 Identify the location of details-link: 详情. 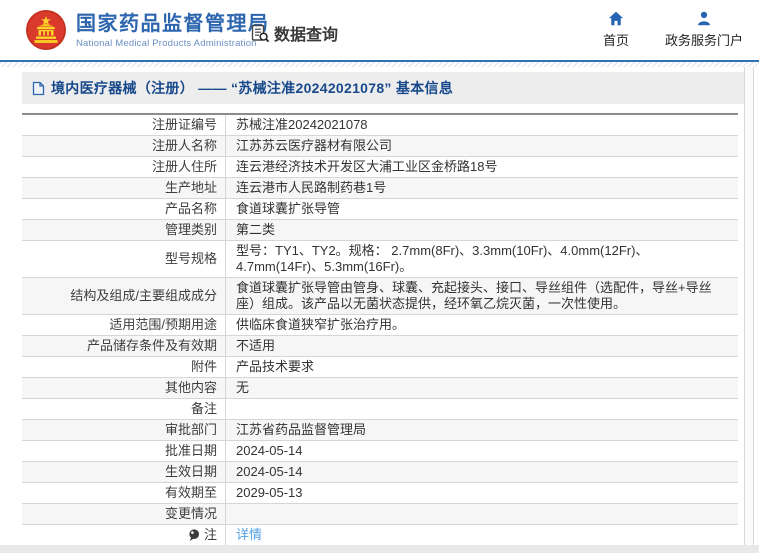
(249, 535).